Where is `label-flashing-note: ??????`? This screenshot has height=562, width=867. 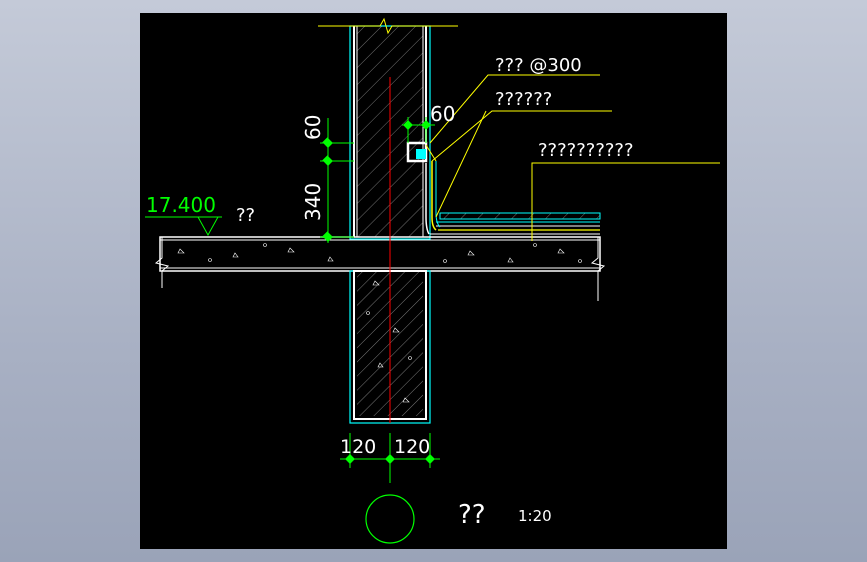 label-flashing-note: ?????? is located at coordinates (523, 99).